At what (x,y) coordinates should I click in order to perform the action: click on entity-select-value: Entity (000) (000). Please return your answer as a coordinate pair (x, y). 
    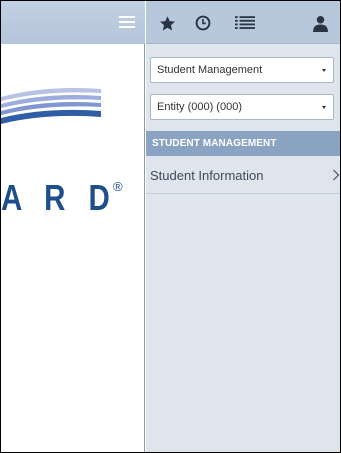
    Looking at the image, I should click on (199, 107).